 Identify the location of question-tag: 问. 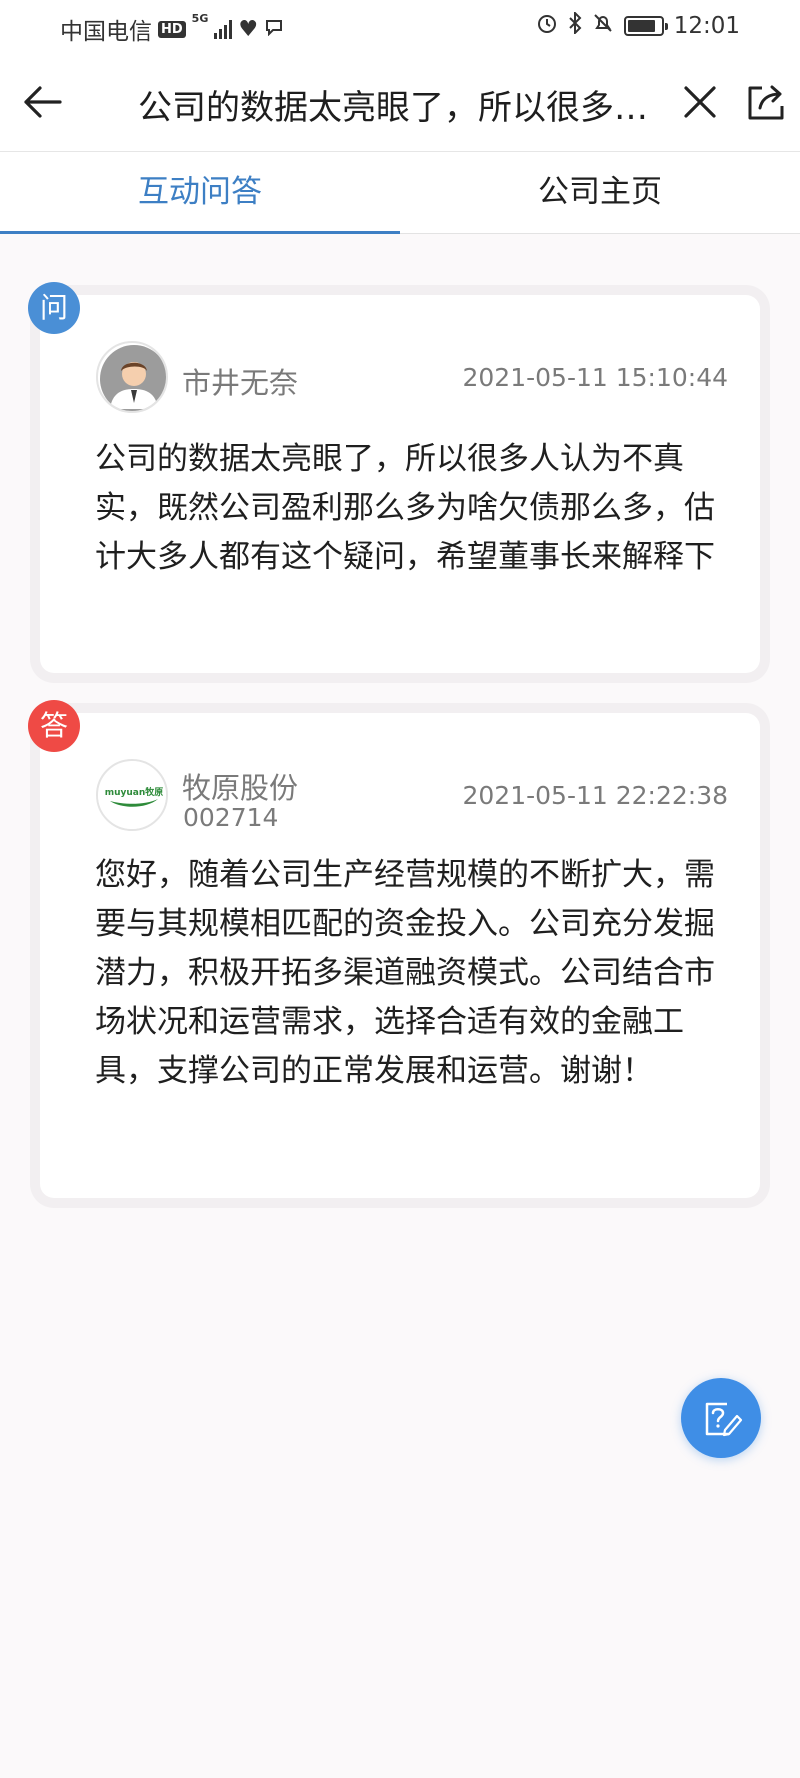
(54, 308).